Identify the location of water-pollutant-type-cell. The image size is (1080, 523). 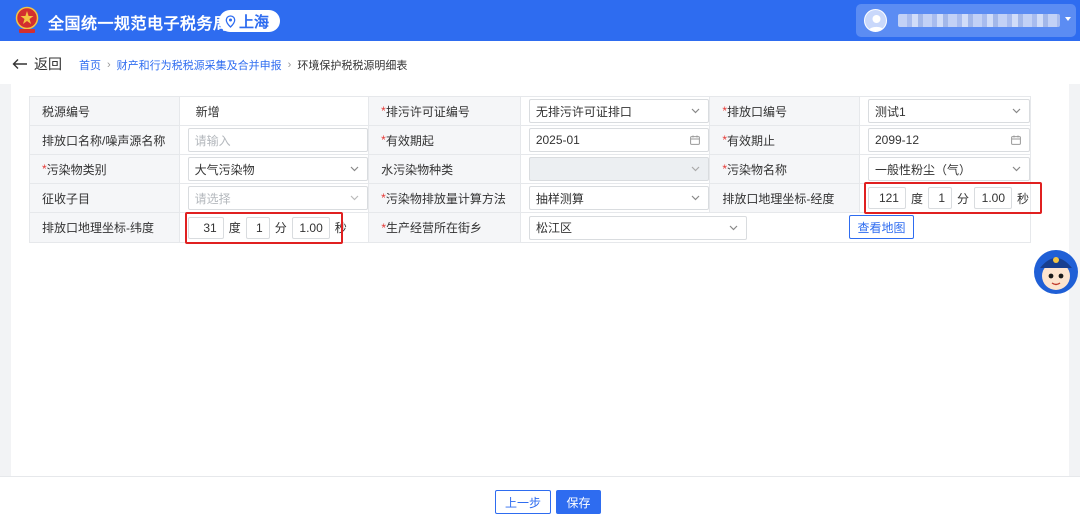
(616, 169).